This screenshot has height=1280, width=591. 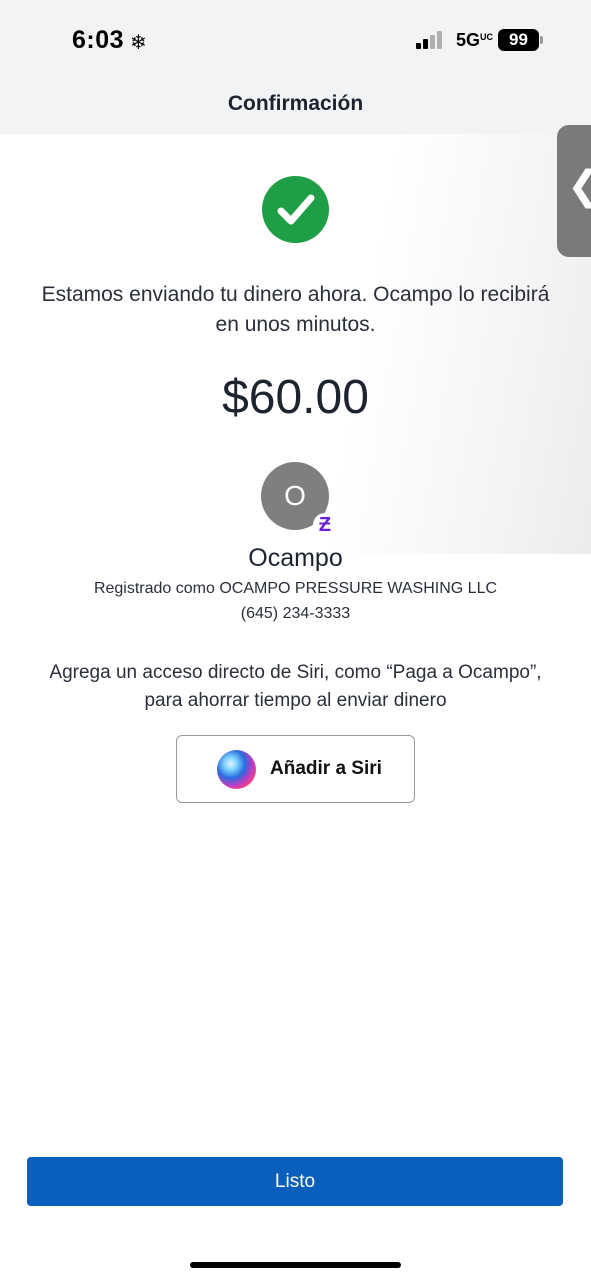 What do you see at coordinates (295, 558) in the screenshot?
I see `recipient-name: Ocampo` at bounding box center [295, 558].